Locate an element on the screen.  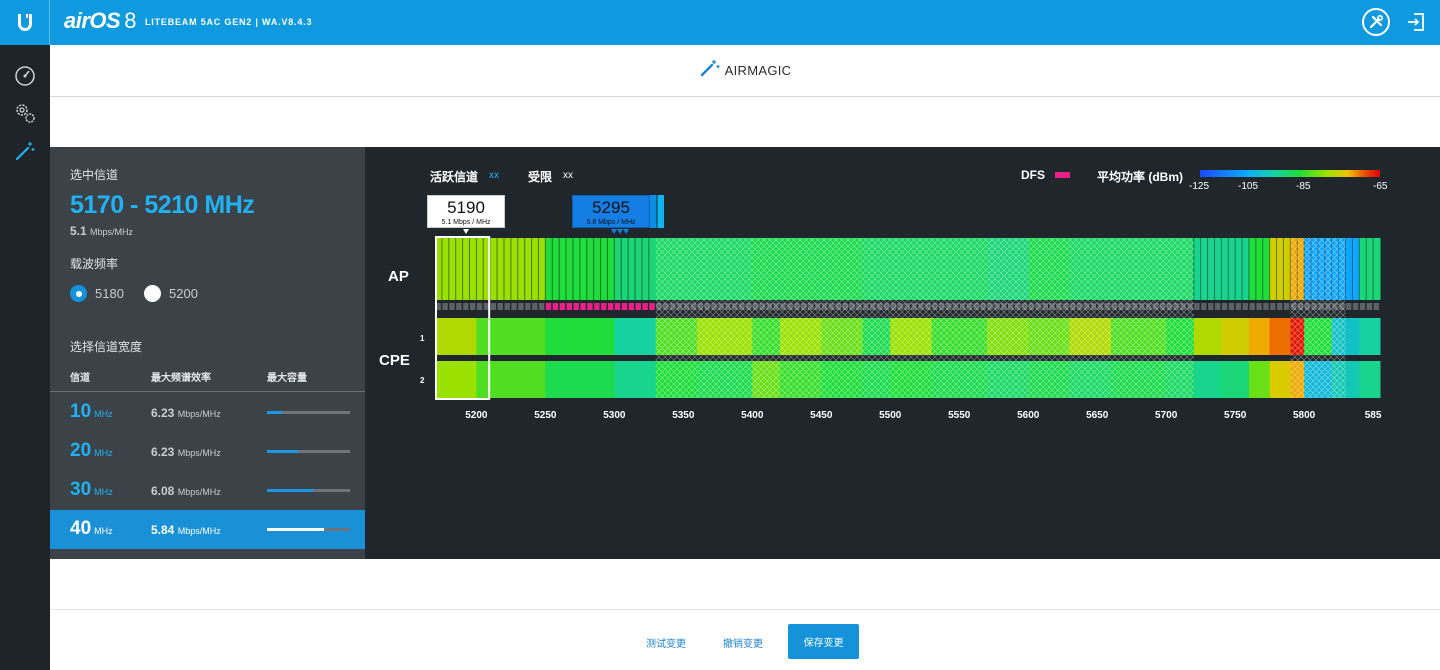
ubiquiti-logo-icon is located at coordinates (25, 22).